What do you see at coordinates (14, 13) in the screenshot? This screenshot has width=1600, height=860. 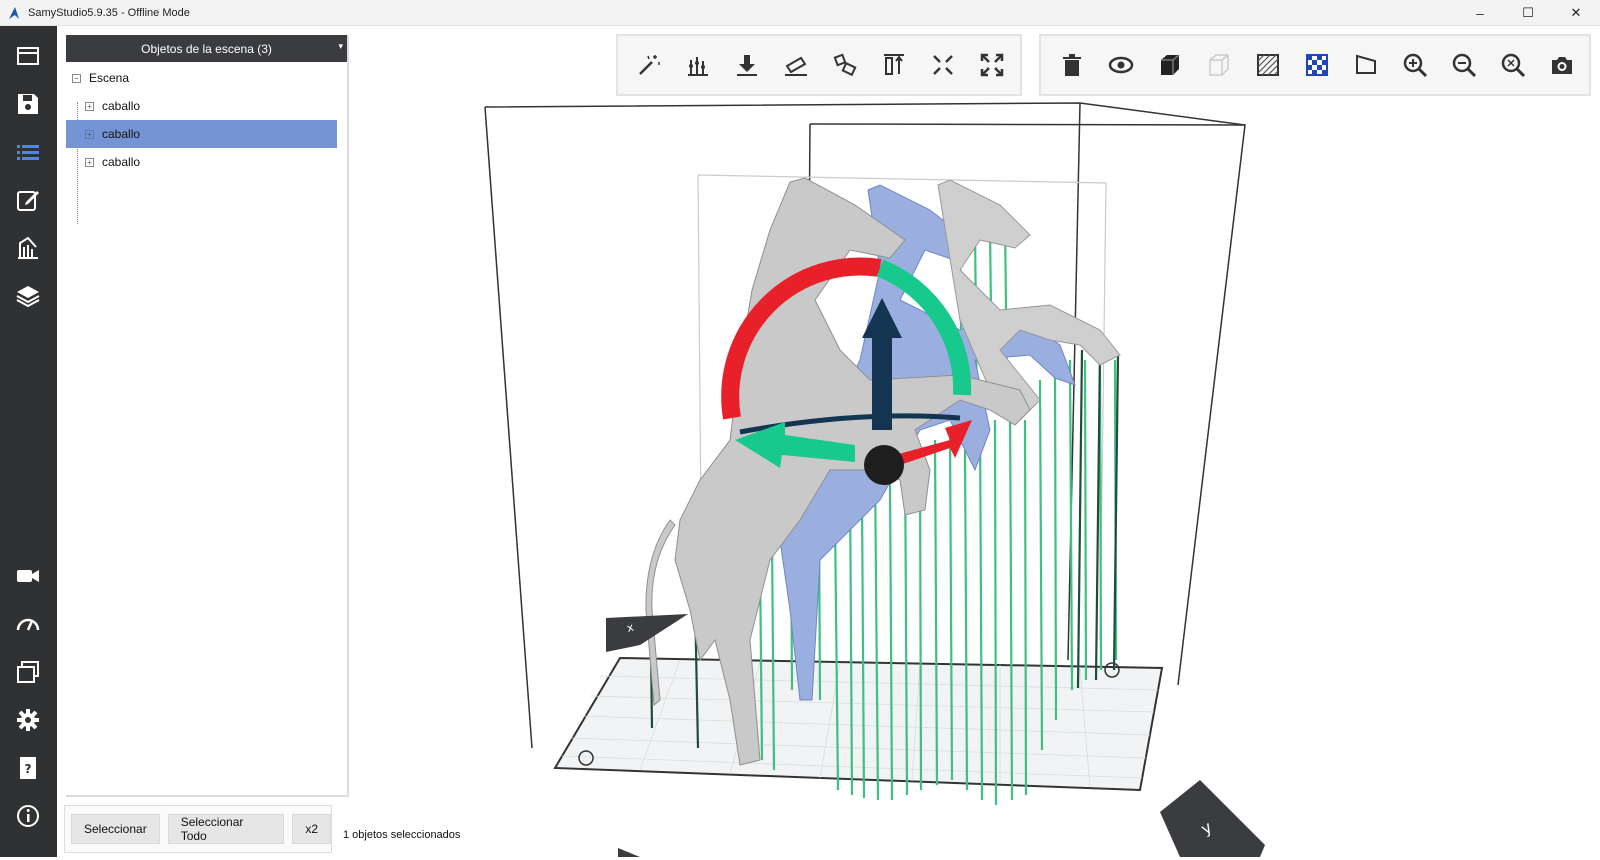 I see `app-logo-icon` at bounding box center [14, 13].